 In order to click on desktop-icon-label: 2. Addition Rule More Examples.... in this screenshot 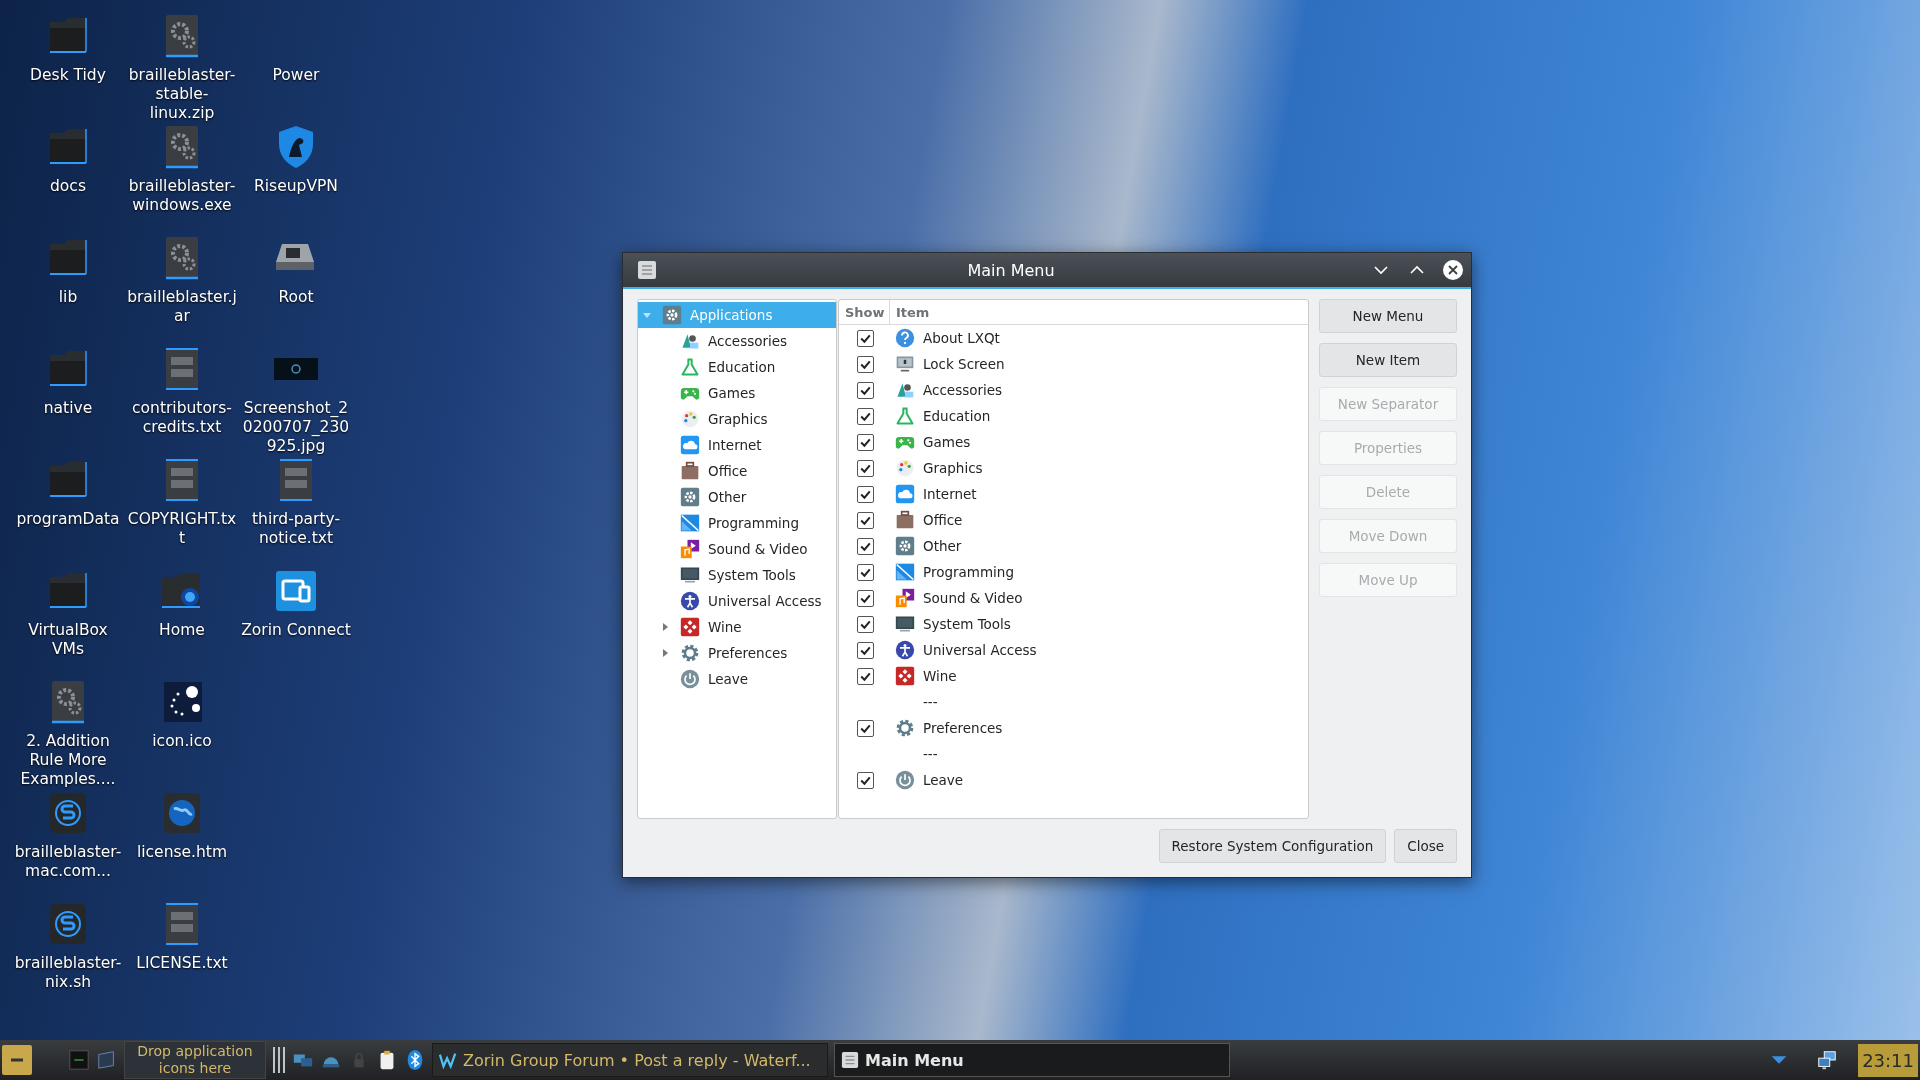, I will do `click(68, 760)`.